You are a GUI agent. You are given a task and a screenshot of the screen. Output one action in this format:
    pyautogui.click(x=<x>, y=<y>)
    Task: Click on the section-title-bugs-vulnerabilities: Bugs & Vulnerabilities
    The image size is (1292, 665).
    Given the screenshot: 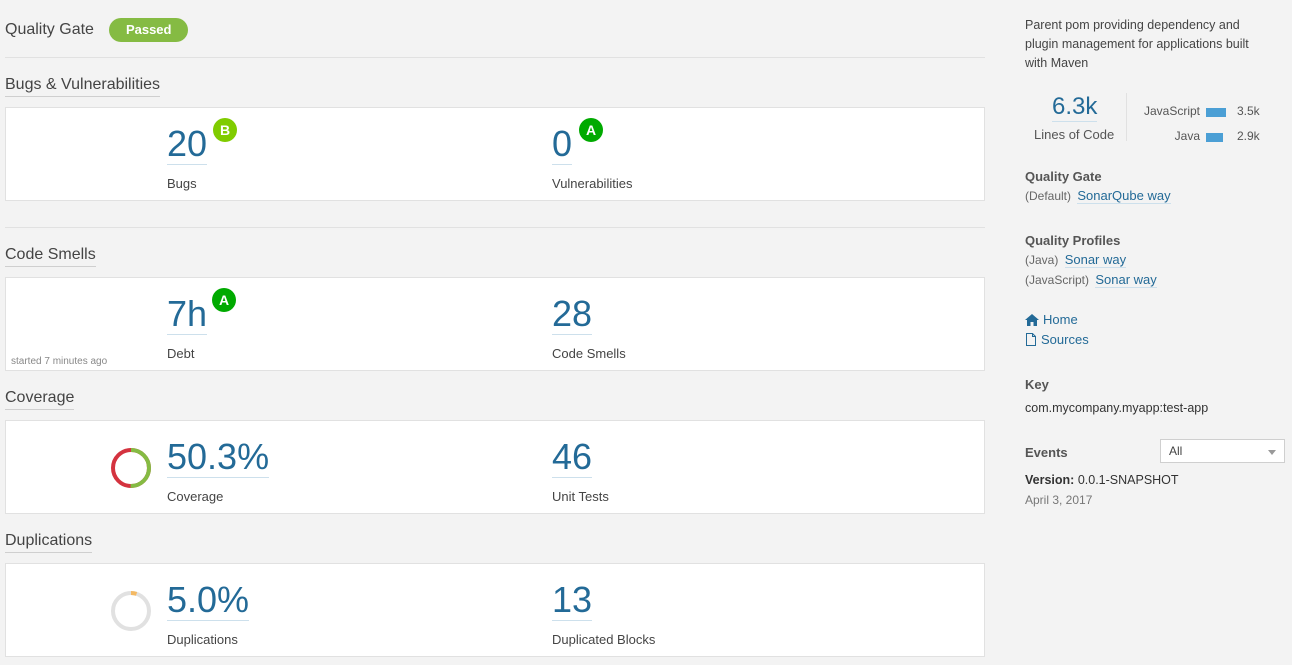 What is the action you would take?
    pyautogui.click(x=83, y=86)
    